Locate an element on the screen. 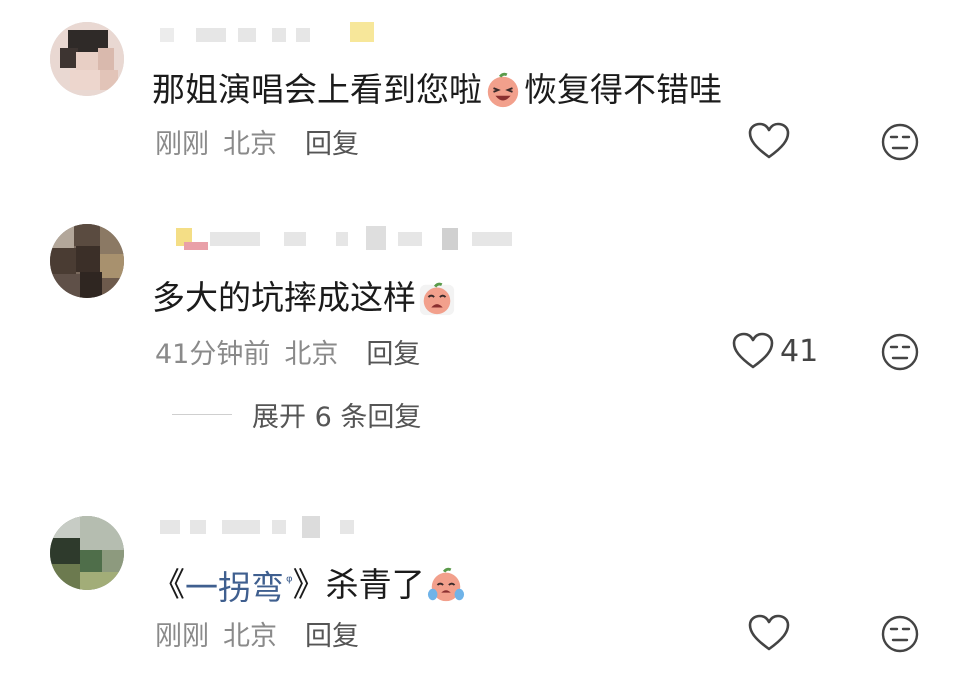 Image resolution: width=960 pixels, height=686 pixels. avatar is located at coordinates (87, 553).